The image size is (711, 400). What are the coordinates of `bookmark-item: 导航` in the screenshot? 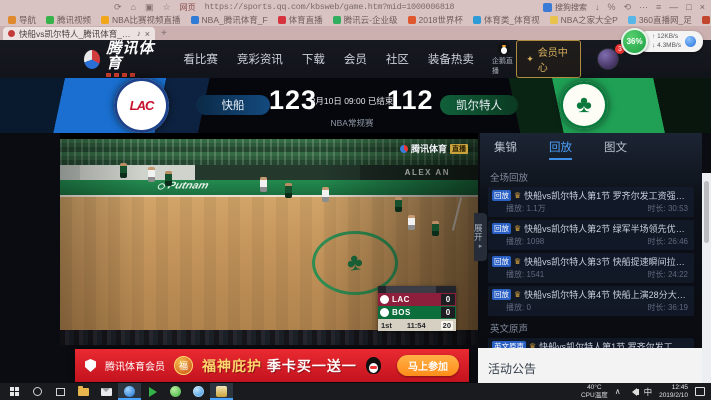 It's located at (22, 20).